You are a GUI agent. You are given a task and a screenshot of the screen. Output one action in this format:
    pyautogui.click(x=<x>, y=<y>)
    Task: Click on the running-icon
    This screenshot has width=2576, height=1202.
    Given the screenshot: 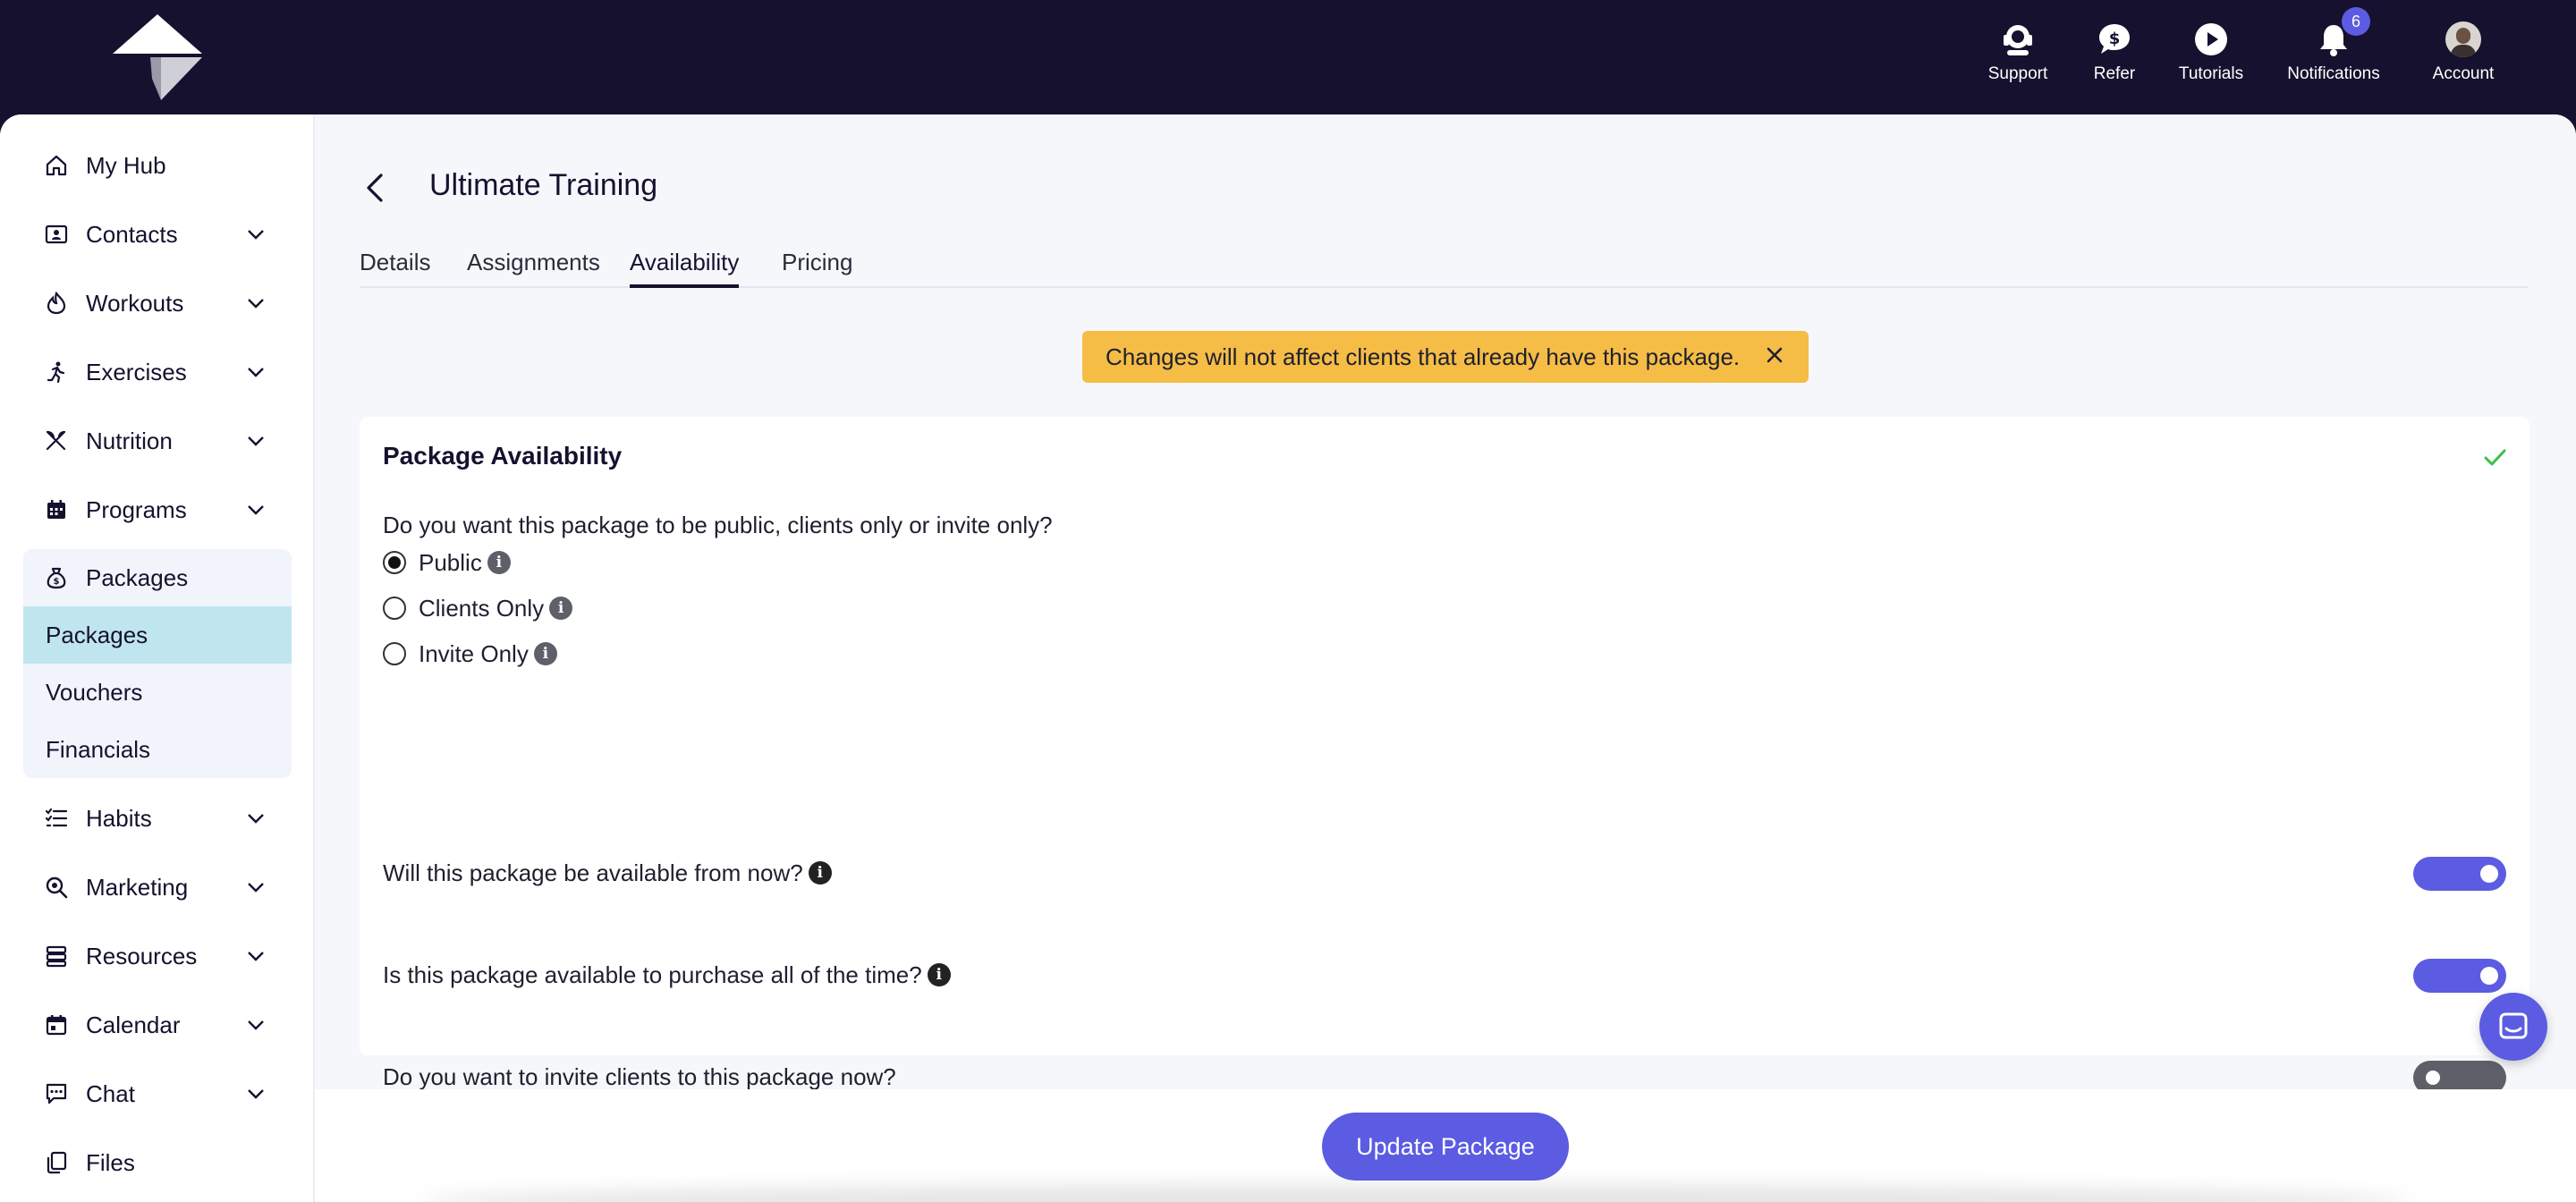 What is the action you would take?
    pyautogui.click(x=56, y=372)
    